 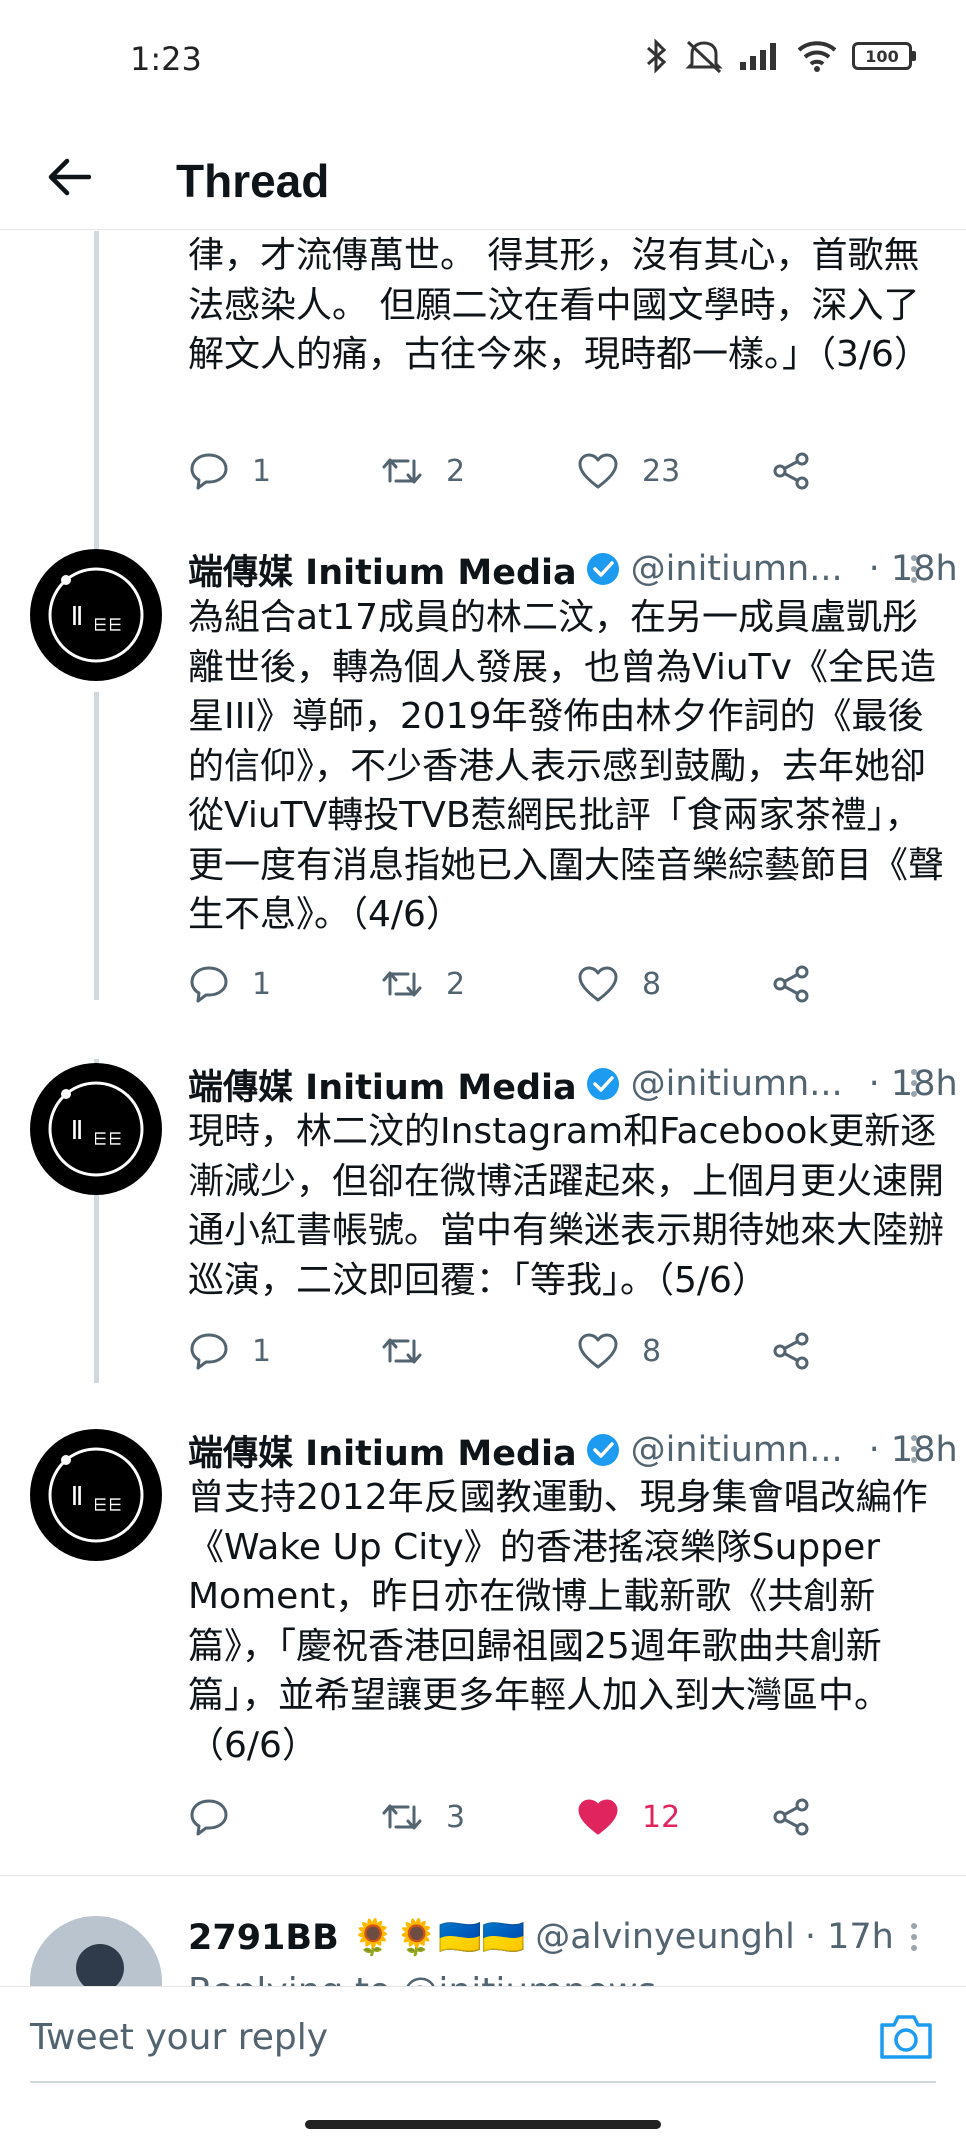 I want to click on bluetooth-icon, so click(x=657, y=56).